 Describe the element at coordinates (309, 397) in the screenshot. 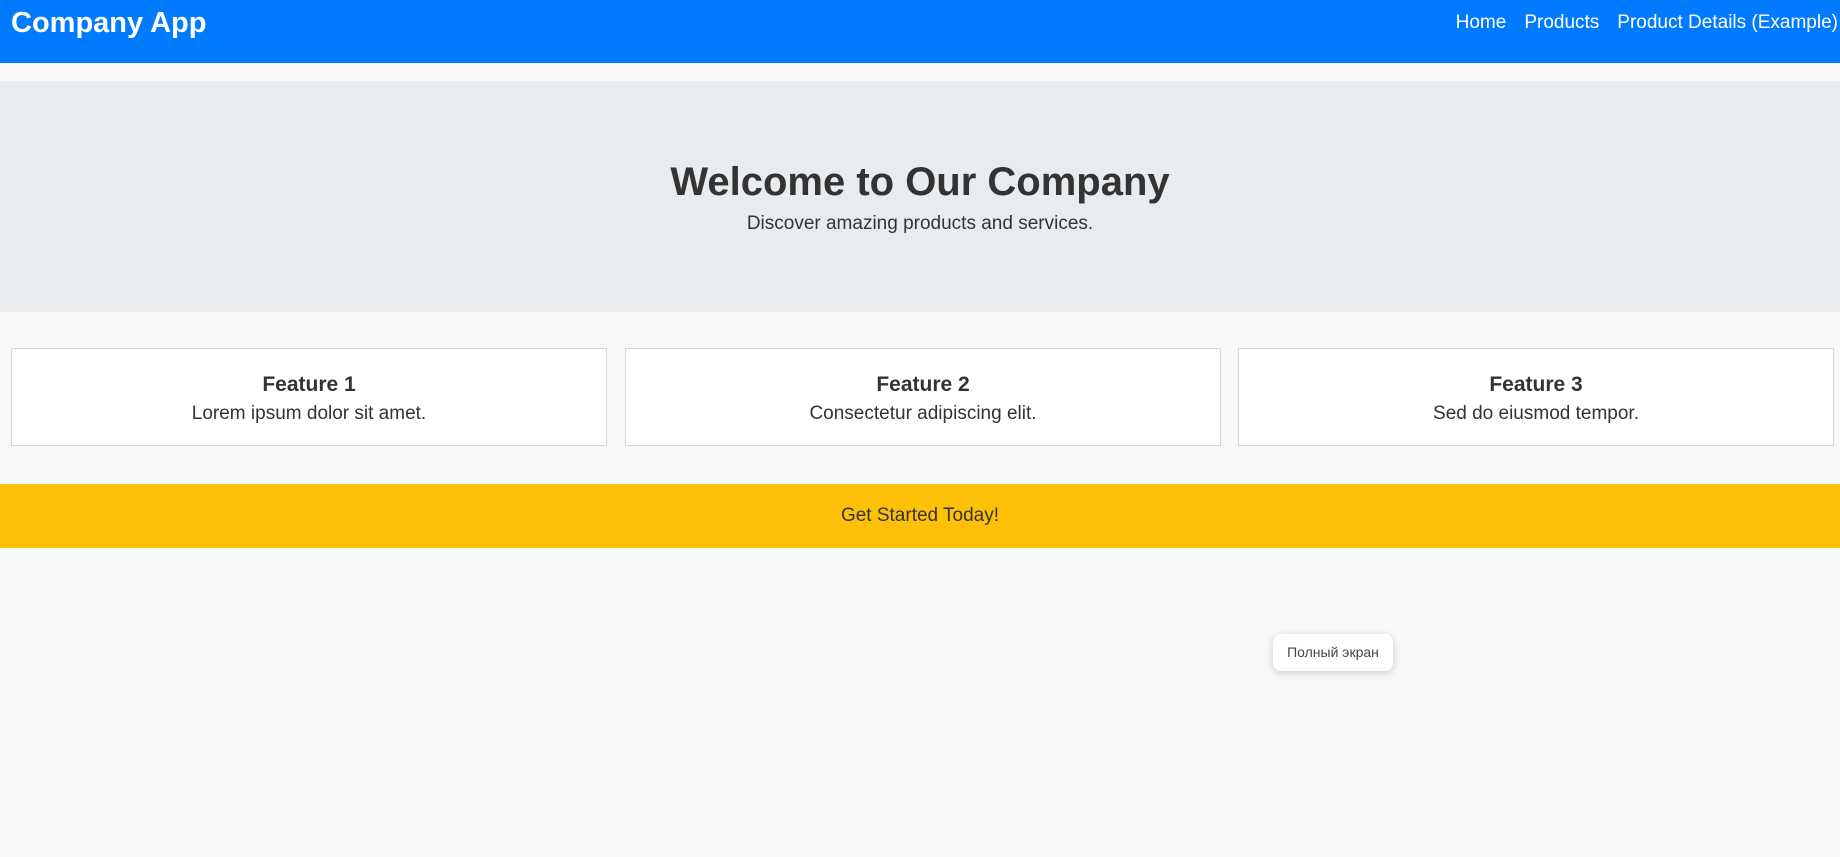

I see `feature-card-1: Feature 1 Lorem ipsum dolor sit amet.` at that location.